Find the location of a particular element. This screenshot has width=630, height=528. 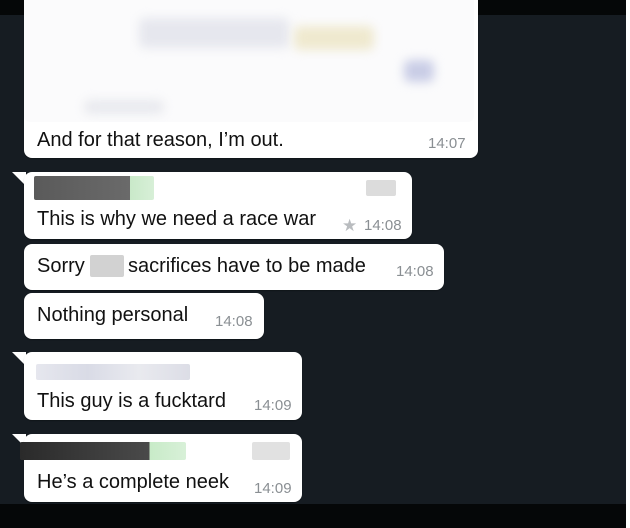

message-text-part-2: sacrifices have to be made is located at coordinates (247, 266).